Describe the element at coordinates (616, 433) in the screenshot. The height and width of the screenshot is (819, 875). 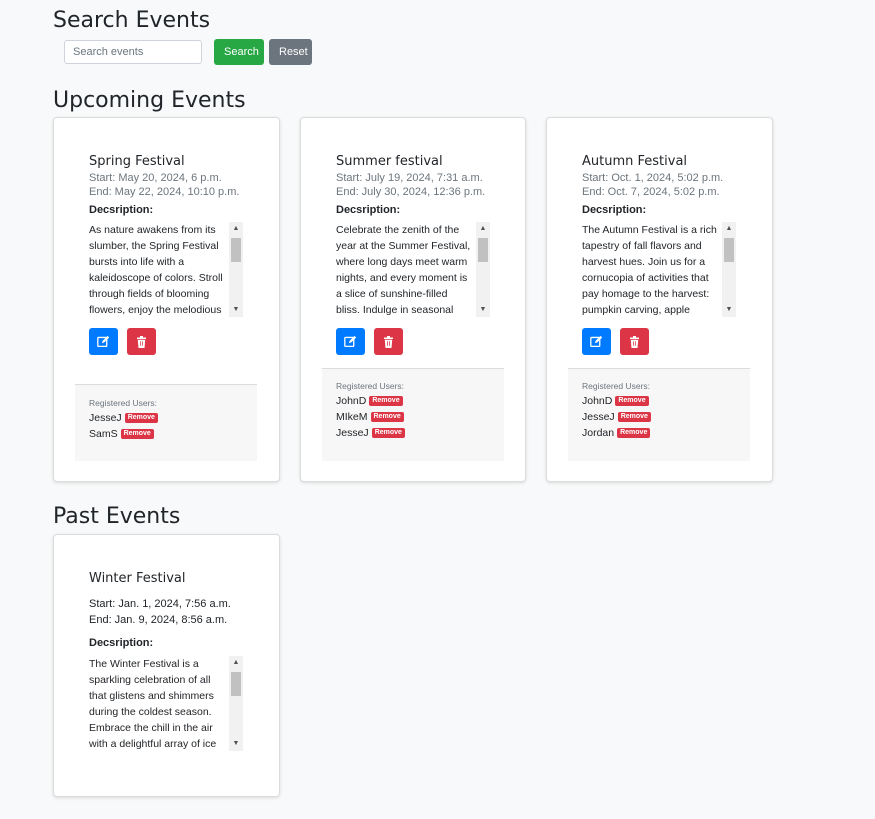
I see `registered-user: Jordan Remove` at that location.